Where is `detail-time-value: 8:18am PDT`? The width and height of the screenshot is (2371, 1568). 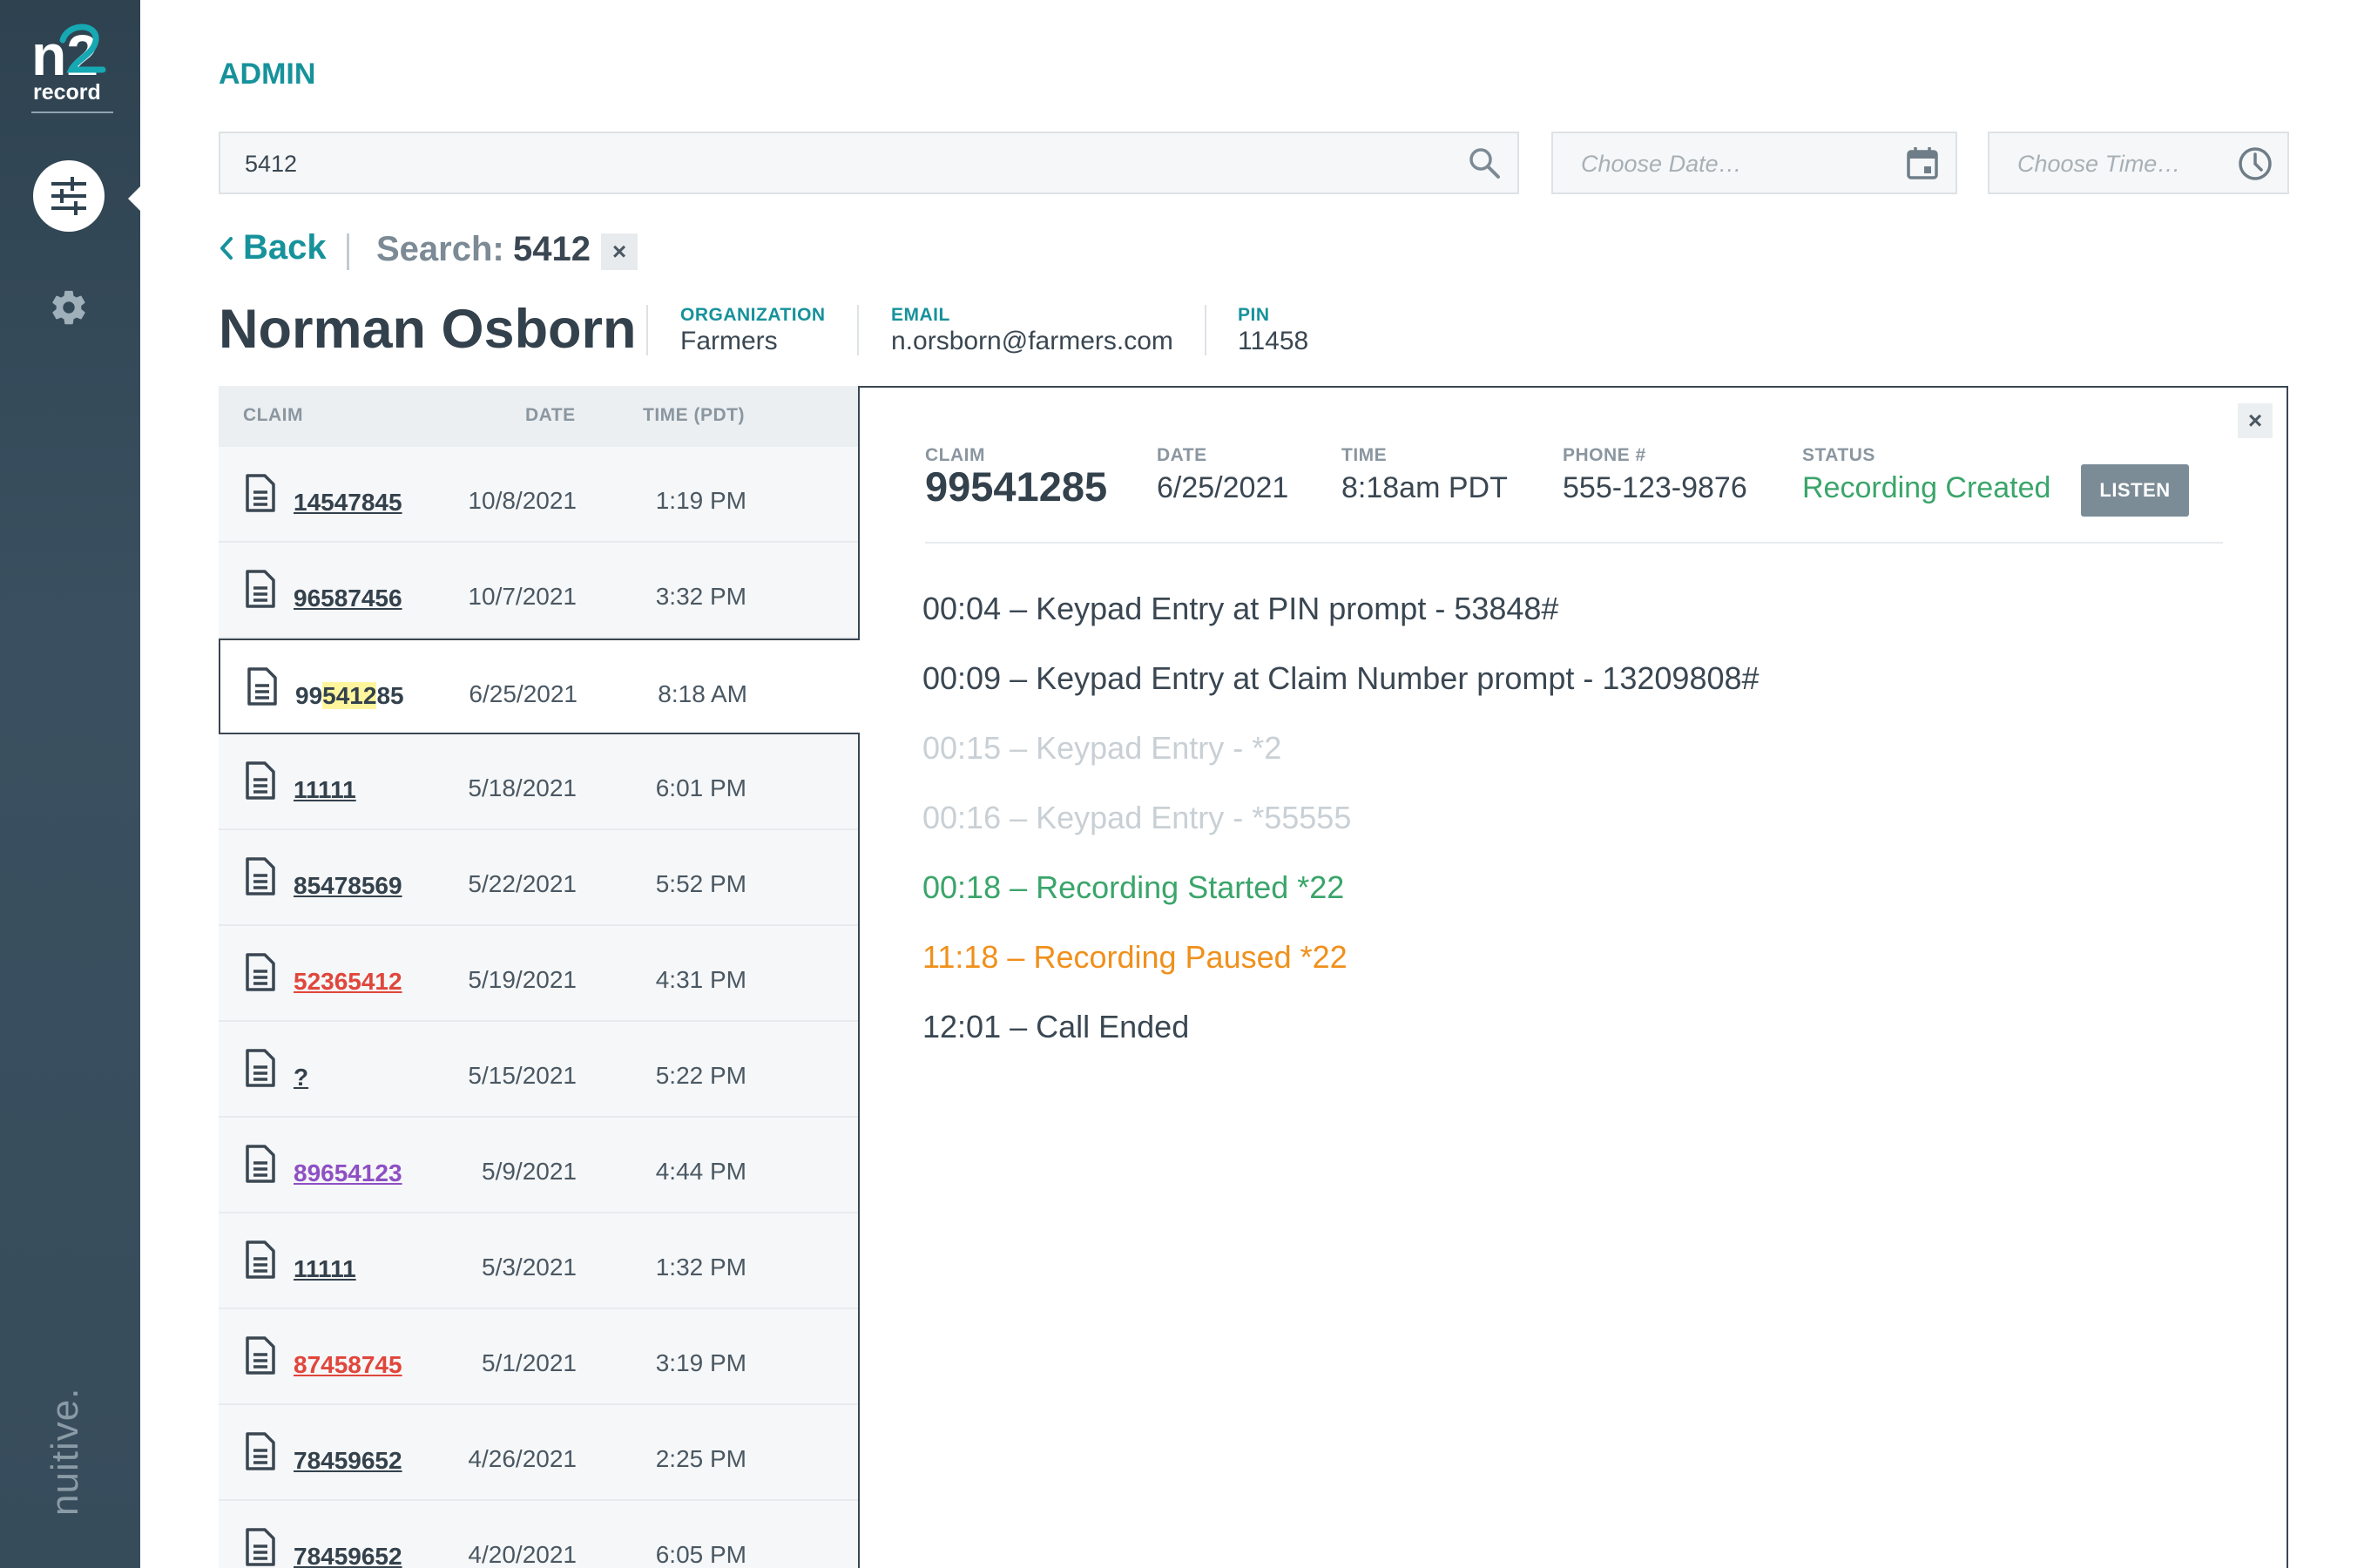 detail-time-value: 8:18am PDT is located at coordinates (1424, 487).